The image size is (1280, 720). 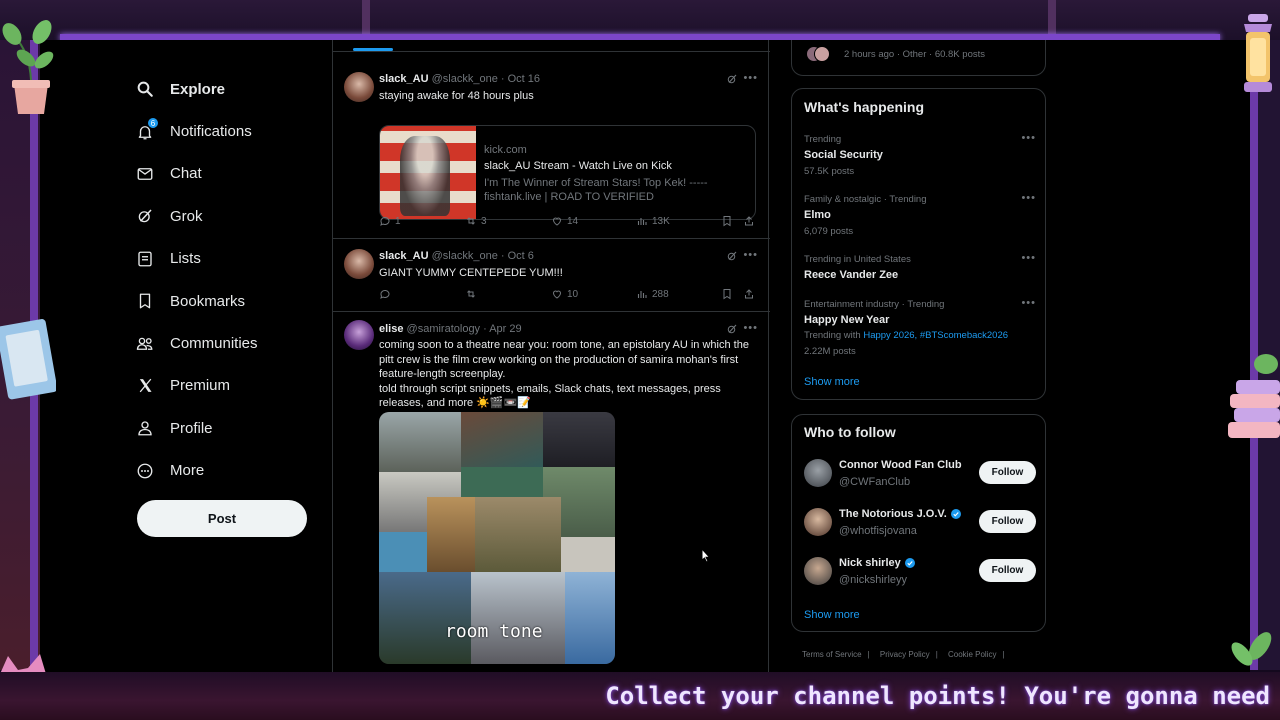 I want to click on footer-link-privacy: Privacy Policy, so click(x=905, y=654).